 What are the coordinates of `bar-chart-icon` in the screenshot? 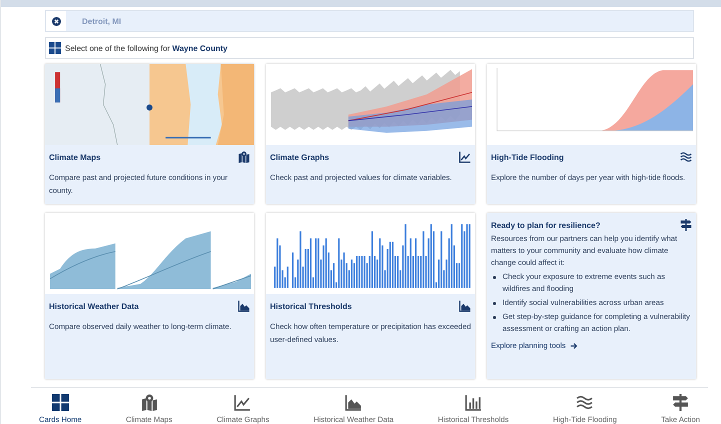 It's located at (473, 402).